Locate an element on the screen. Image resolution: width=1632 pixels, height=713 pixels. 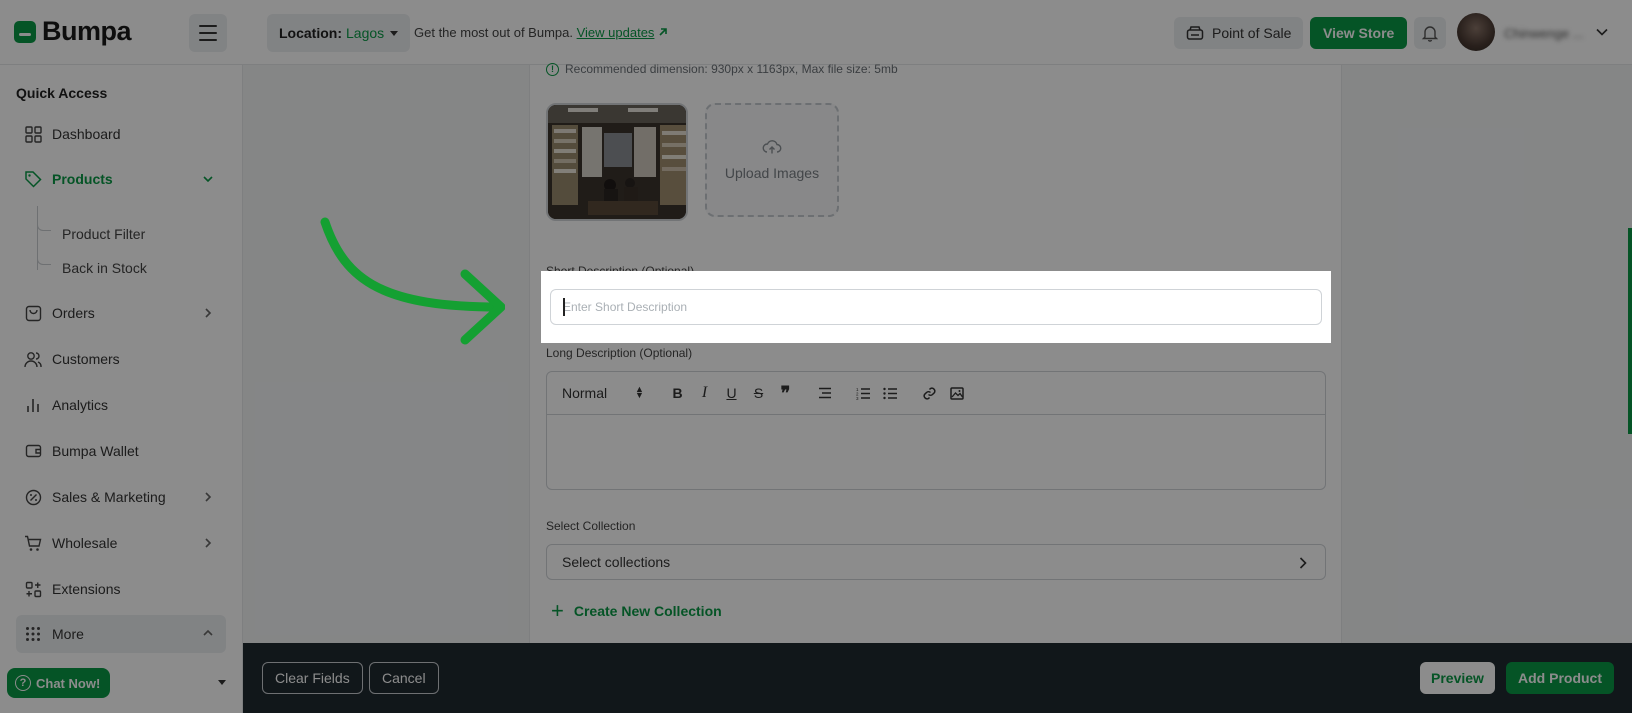
sidebar-subitem-back-in-stock: Back in Stock is located at coordinates (104, 268).